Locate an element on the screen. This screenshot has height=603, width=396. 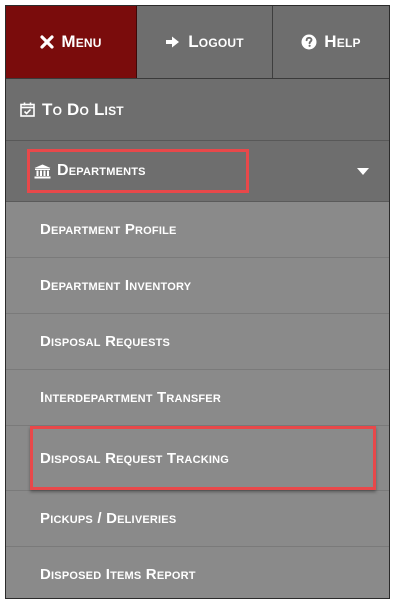
departments-label: Departments is located at coordinates (101, 170).